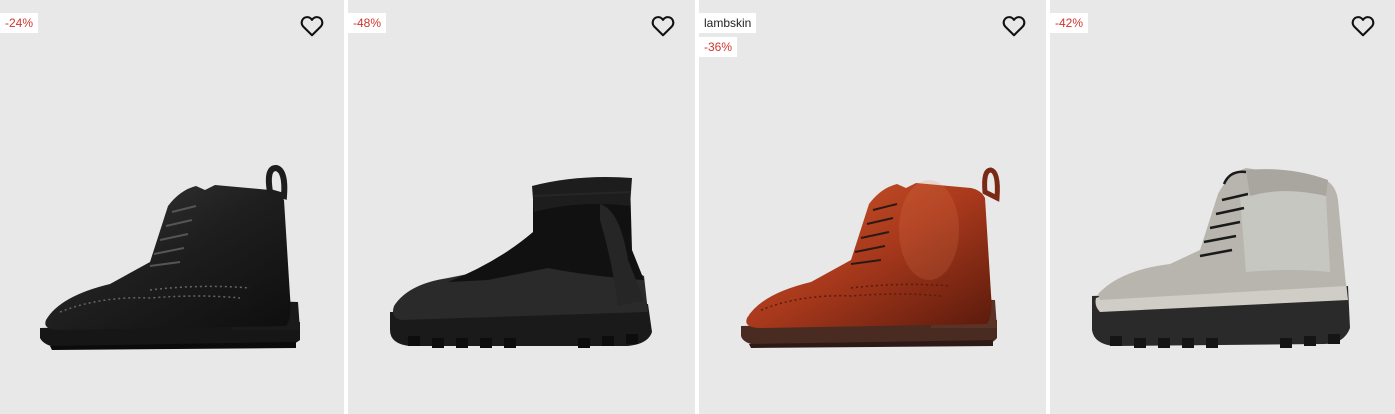 This screenshot has height=414, width=1395. I want to click on material-badge: lambskin, so click(728, 23).